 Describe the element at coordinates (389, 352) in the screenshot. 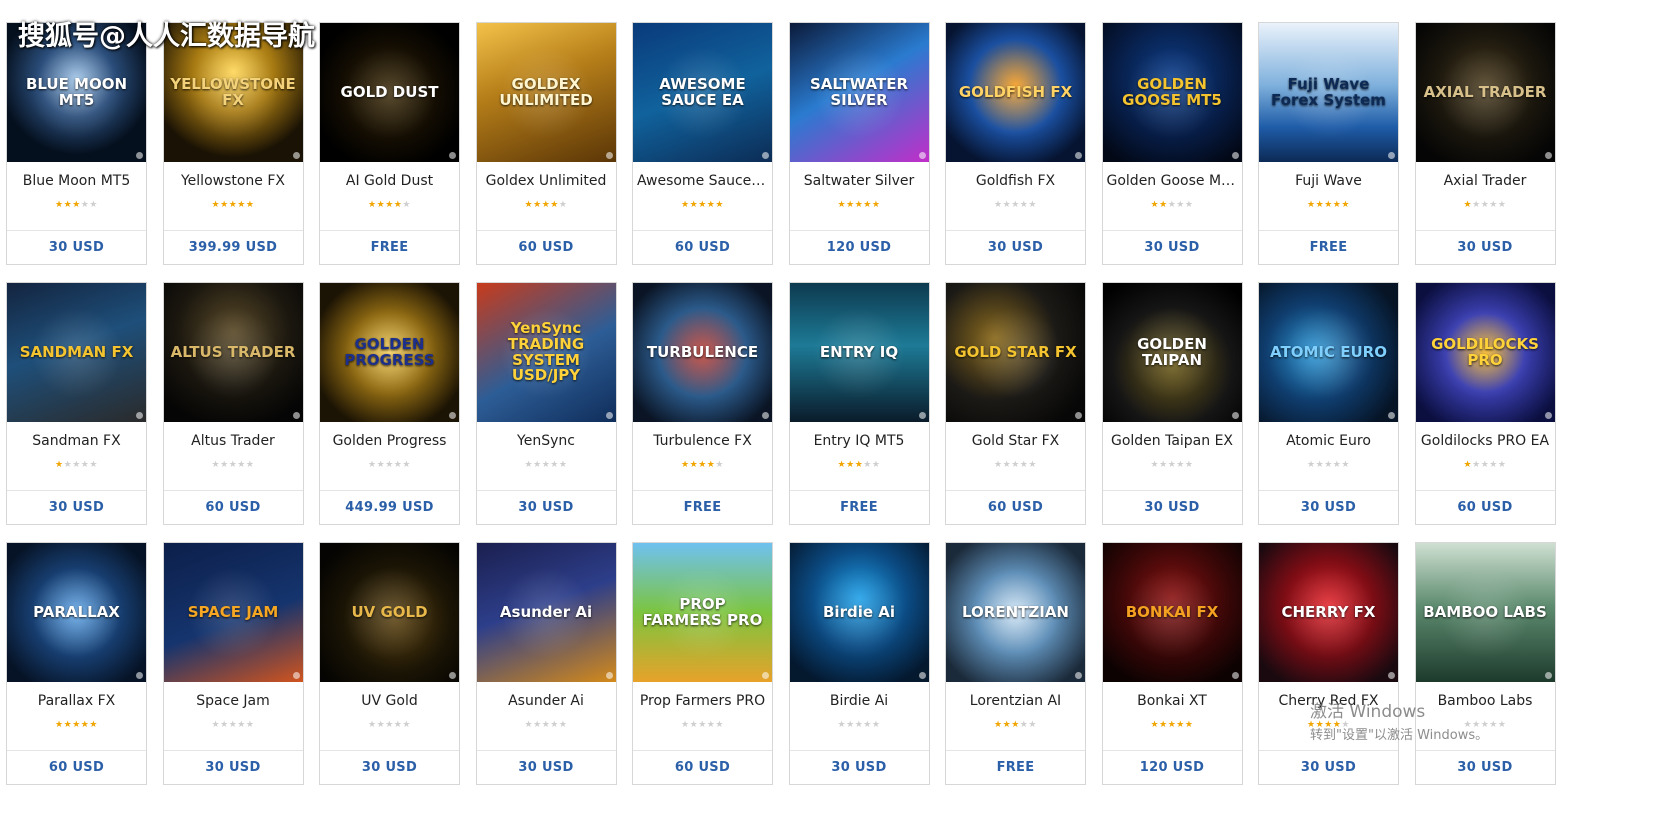

I see `product-thumbnail: GOLDEN PROGRESS` at that location.